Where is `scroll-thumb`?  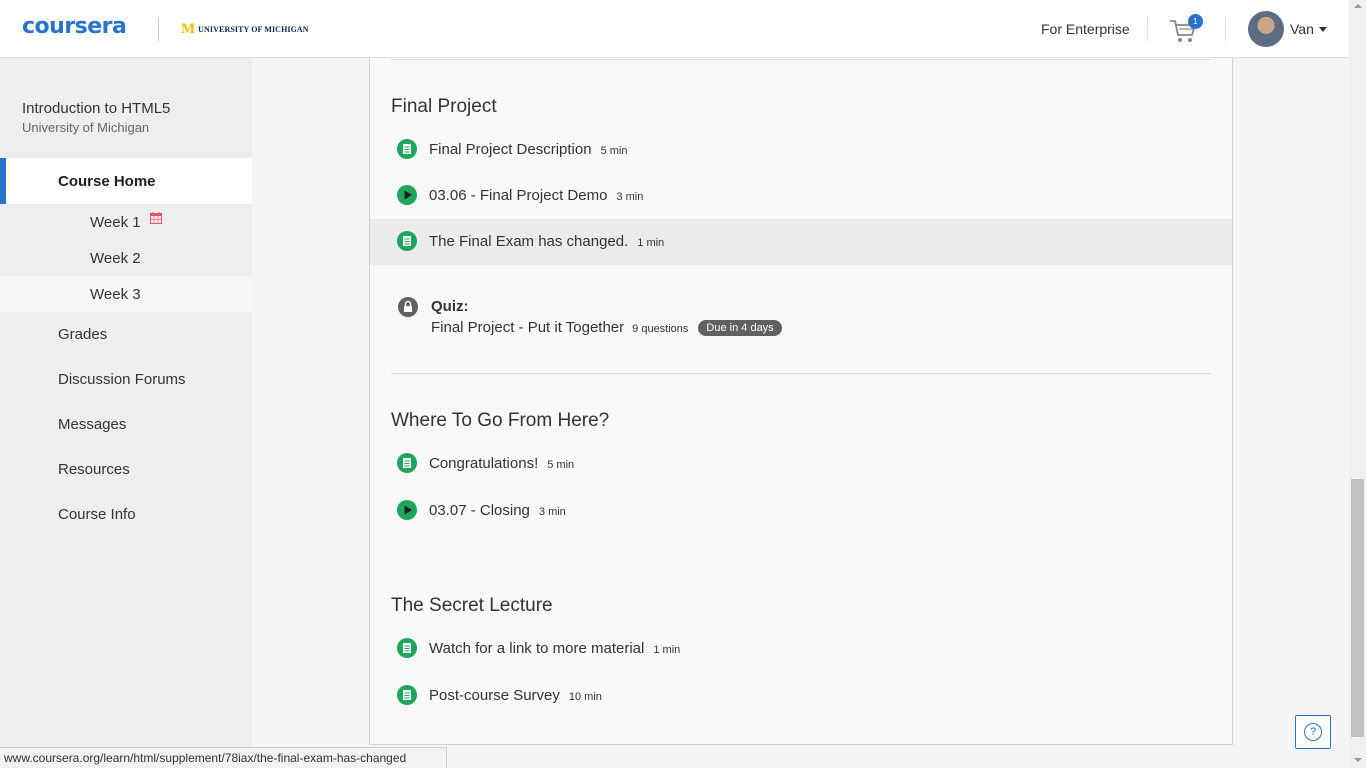
scroll-thumb is located at coordinates (1357, 608).